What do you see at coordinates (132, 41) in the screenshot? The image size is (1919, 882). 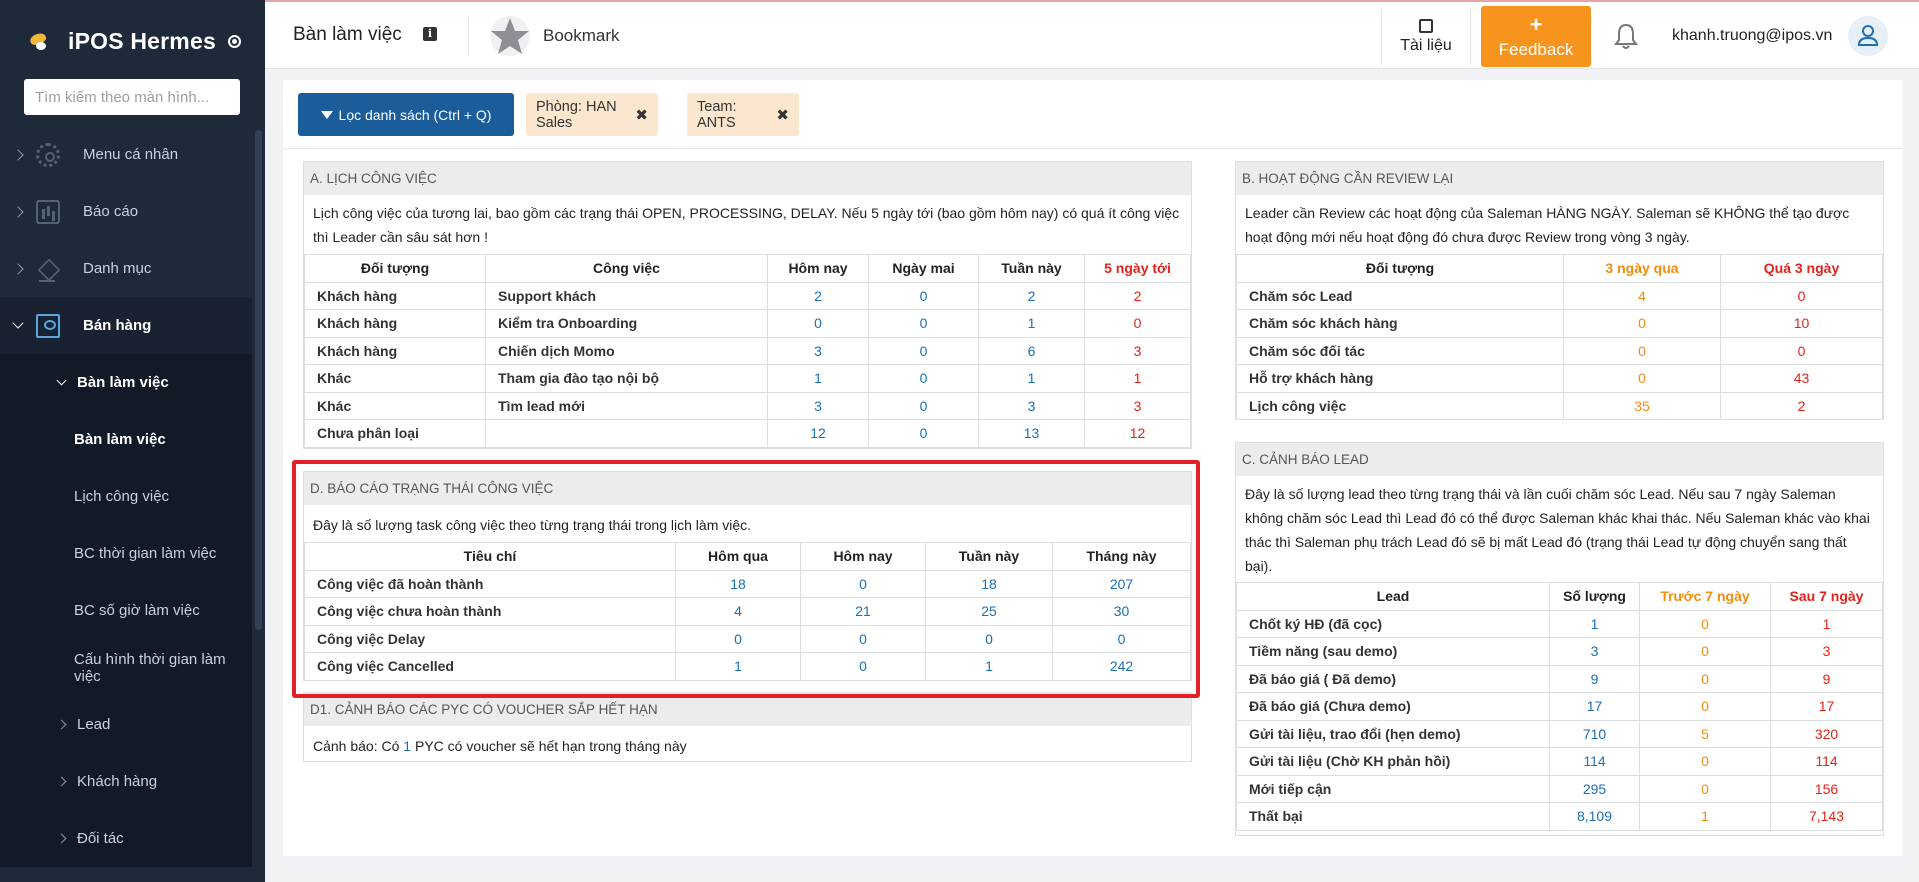 I see `brand: iPOS Hermes` at bounding box center [132, 41].